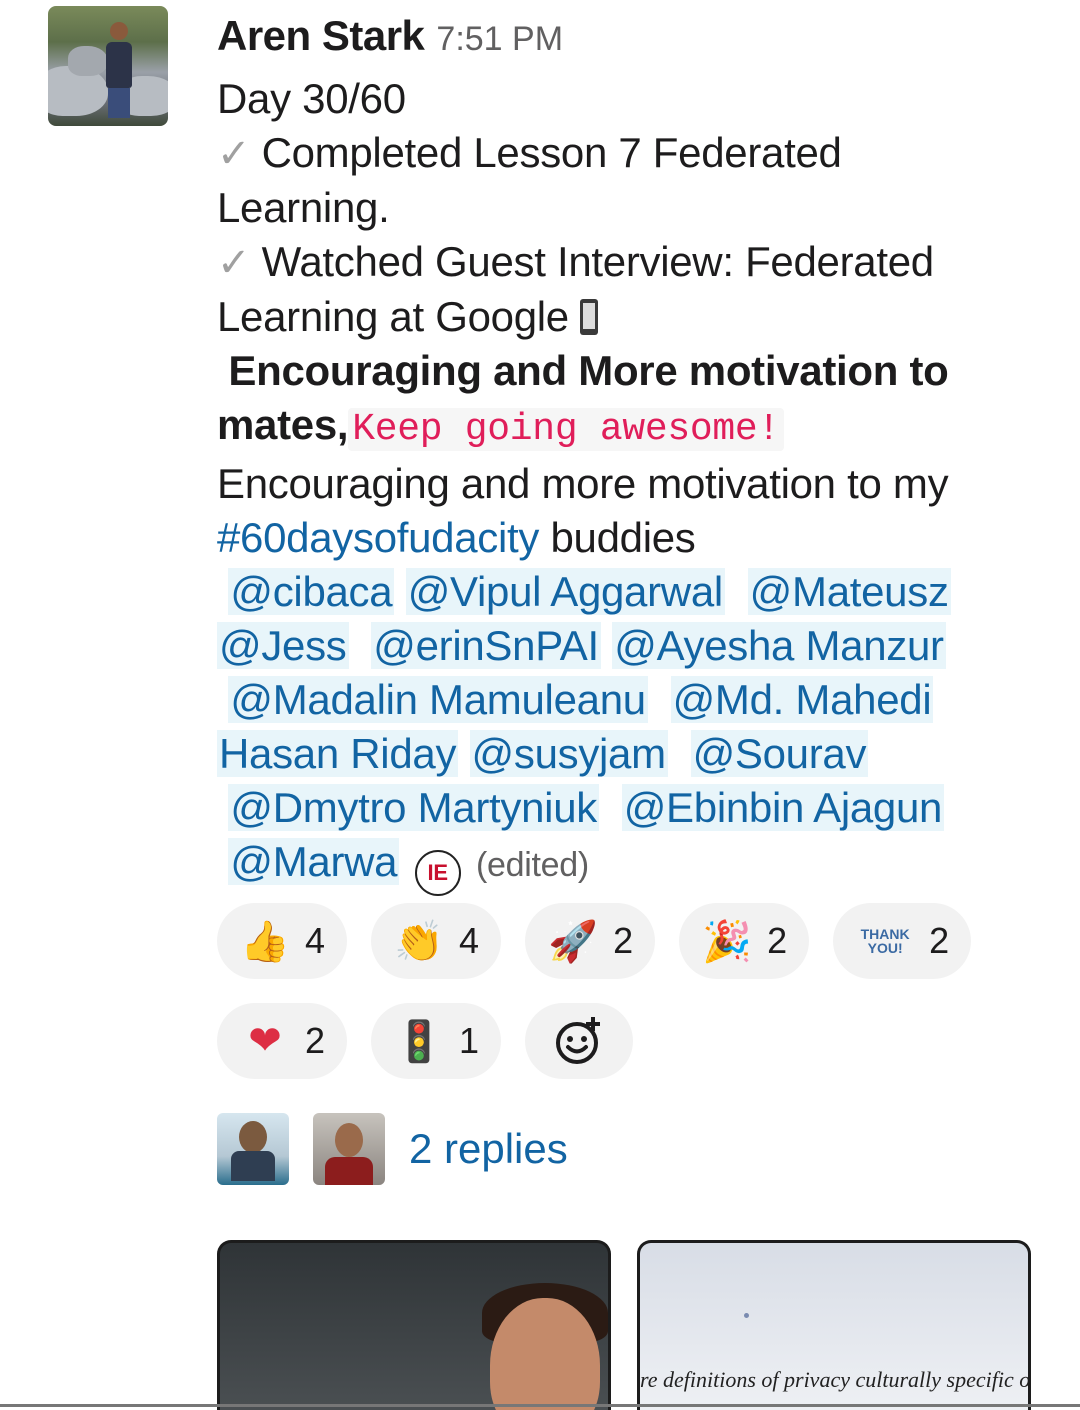  What do you see at coordinates (568, 753) in the screenshot?
I see `mention: @susyjam` at bounding box center [568, 753].